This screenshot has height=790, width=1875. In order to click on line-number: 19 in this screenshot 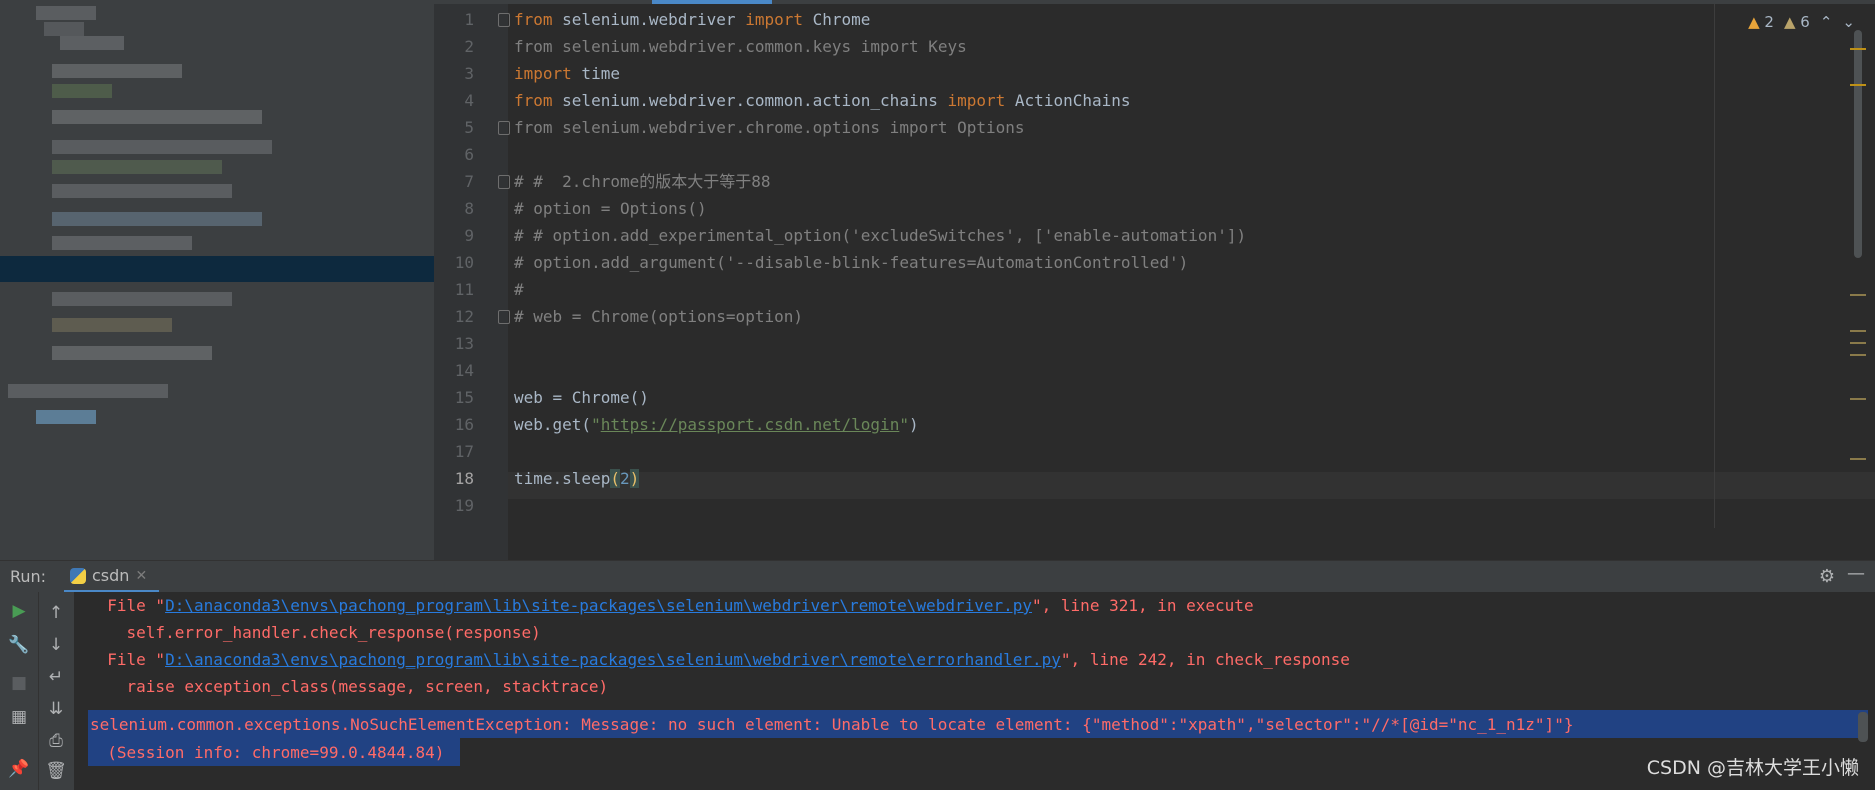, I will do `click(464, 505)`.